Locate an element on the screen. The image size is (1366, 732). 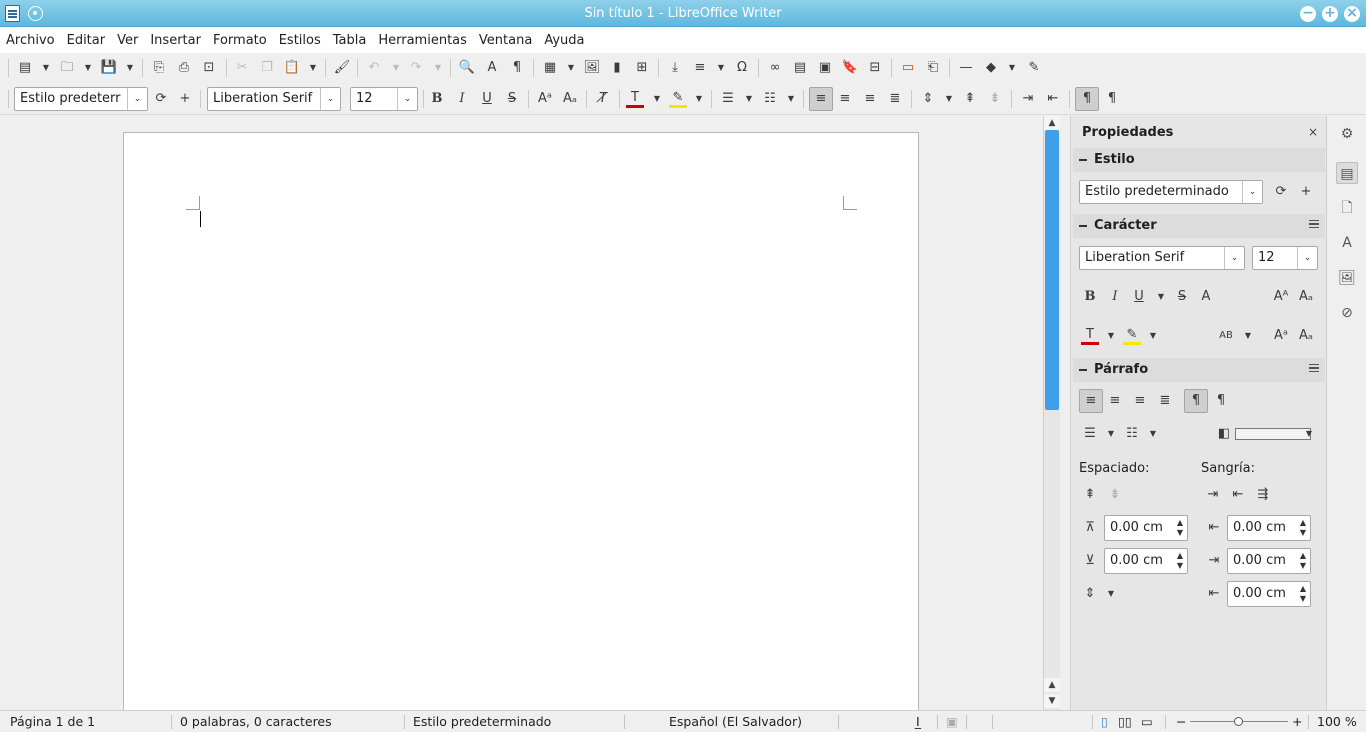
new-document-icon: ▤ is located at coordinates (25, 68).